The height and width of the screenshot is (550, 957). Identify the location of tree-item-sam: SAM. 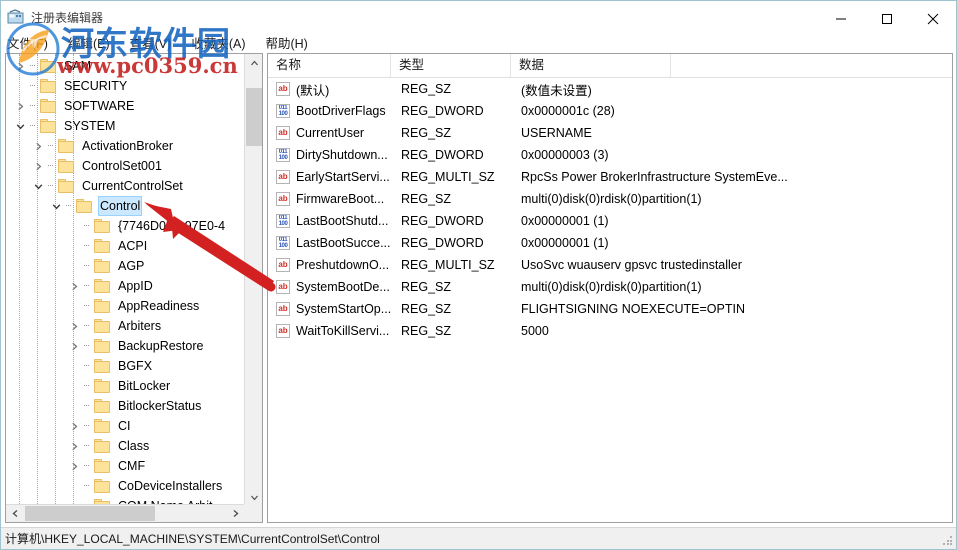
(125, 66).